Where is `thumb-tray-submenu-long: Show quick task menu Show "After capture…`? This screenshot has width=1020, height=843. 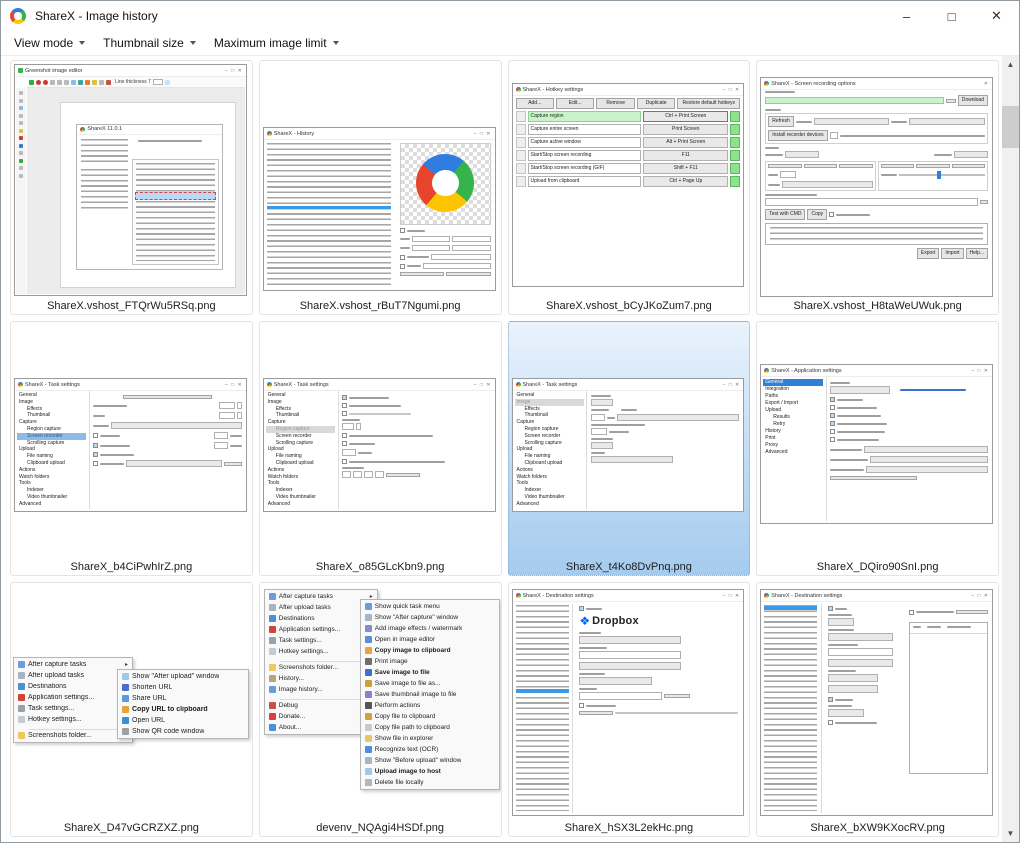
thumb-tray-submenu-long: Show quick task menu Show "After capture… is located at coordinates (429, 694).